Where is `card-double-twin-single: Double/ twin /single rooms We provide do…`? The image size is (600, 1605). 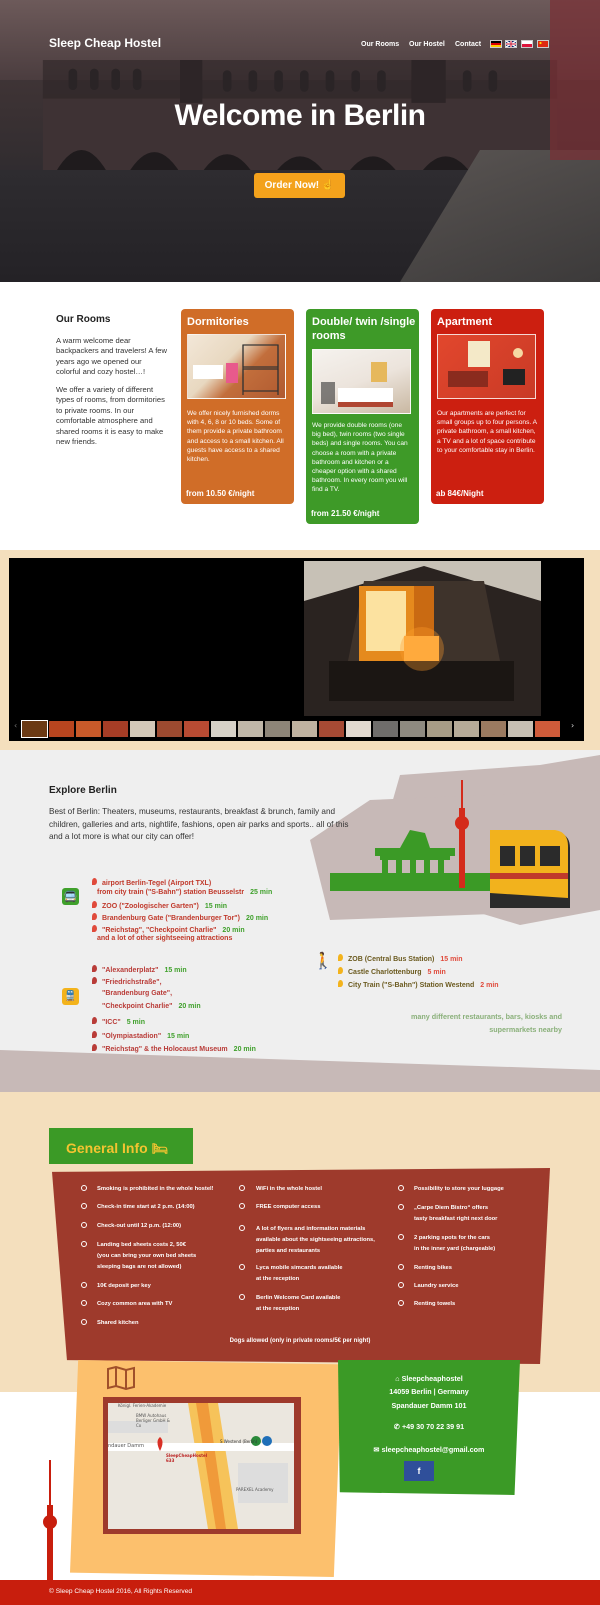
card-double-twin-single: Double/ twin /single rooms We provide do… is located at coordinates (362, 416).